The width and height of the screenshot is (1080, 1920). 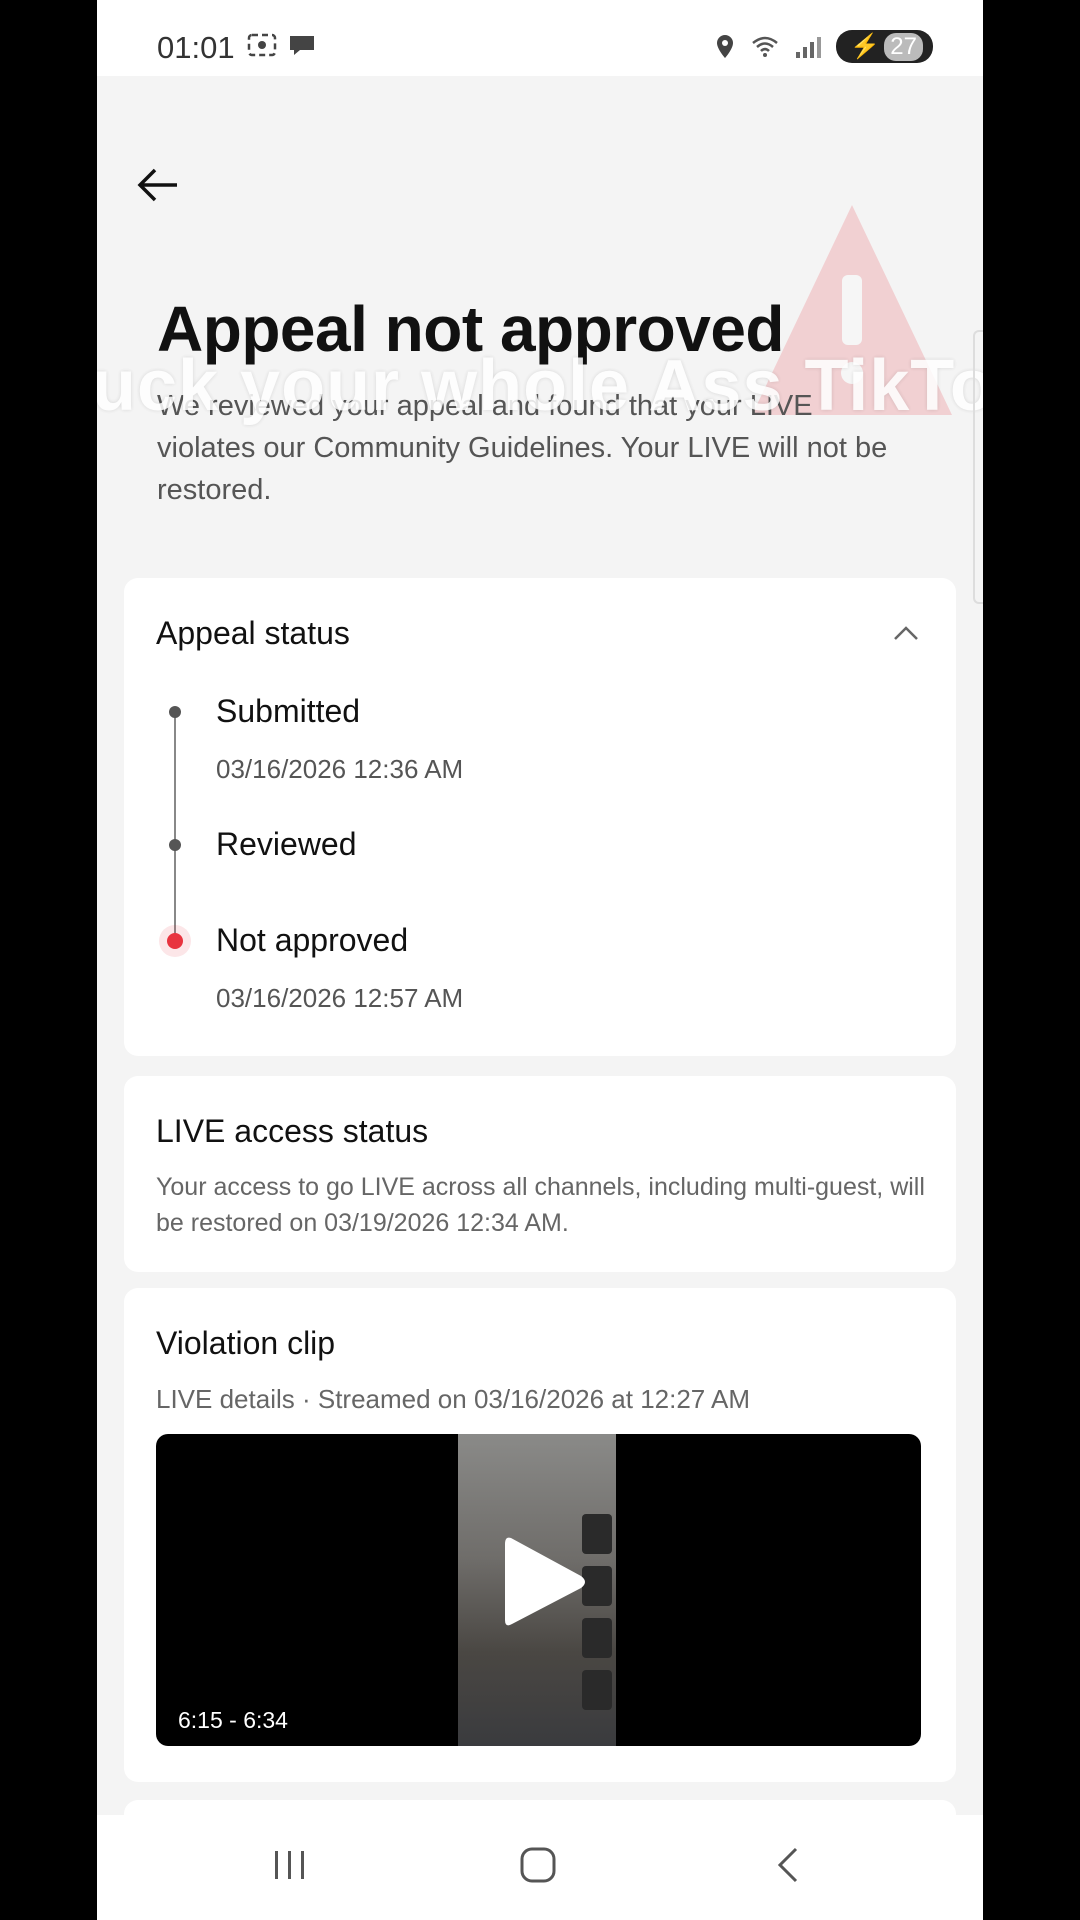 I want to click on nav-back-icon, so click(x=788, y=1865).